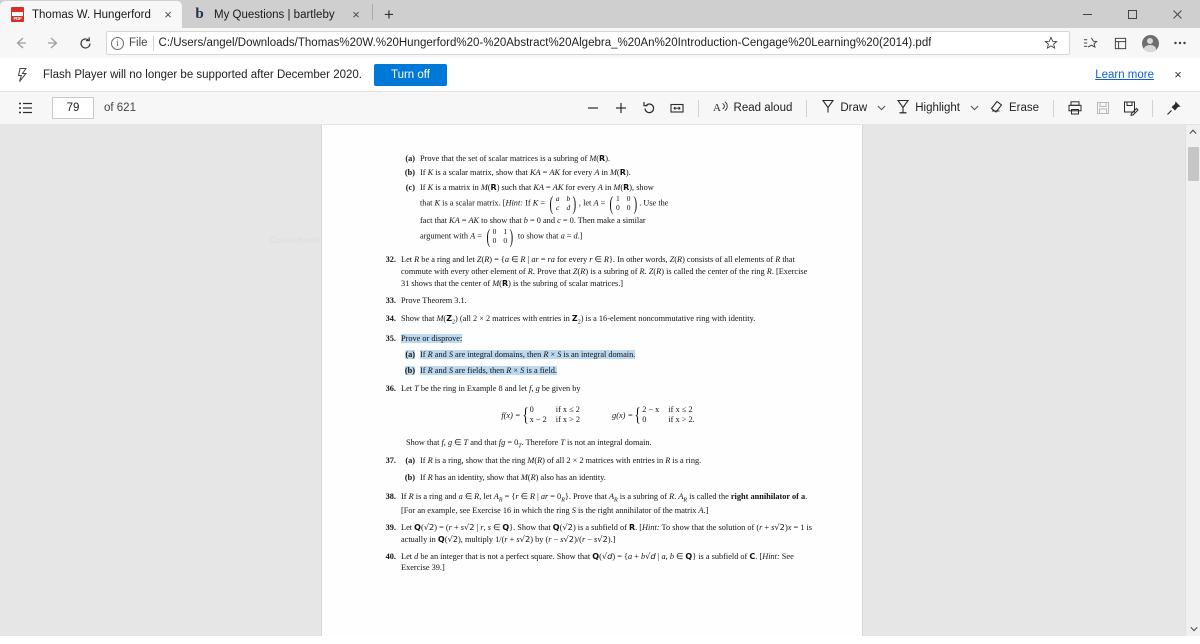 The image size is (1200, 644). What do you see at coordinates (1131, 108) in the screenshot?
I see `save-as-icon` at bounding box center [1131, 108].